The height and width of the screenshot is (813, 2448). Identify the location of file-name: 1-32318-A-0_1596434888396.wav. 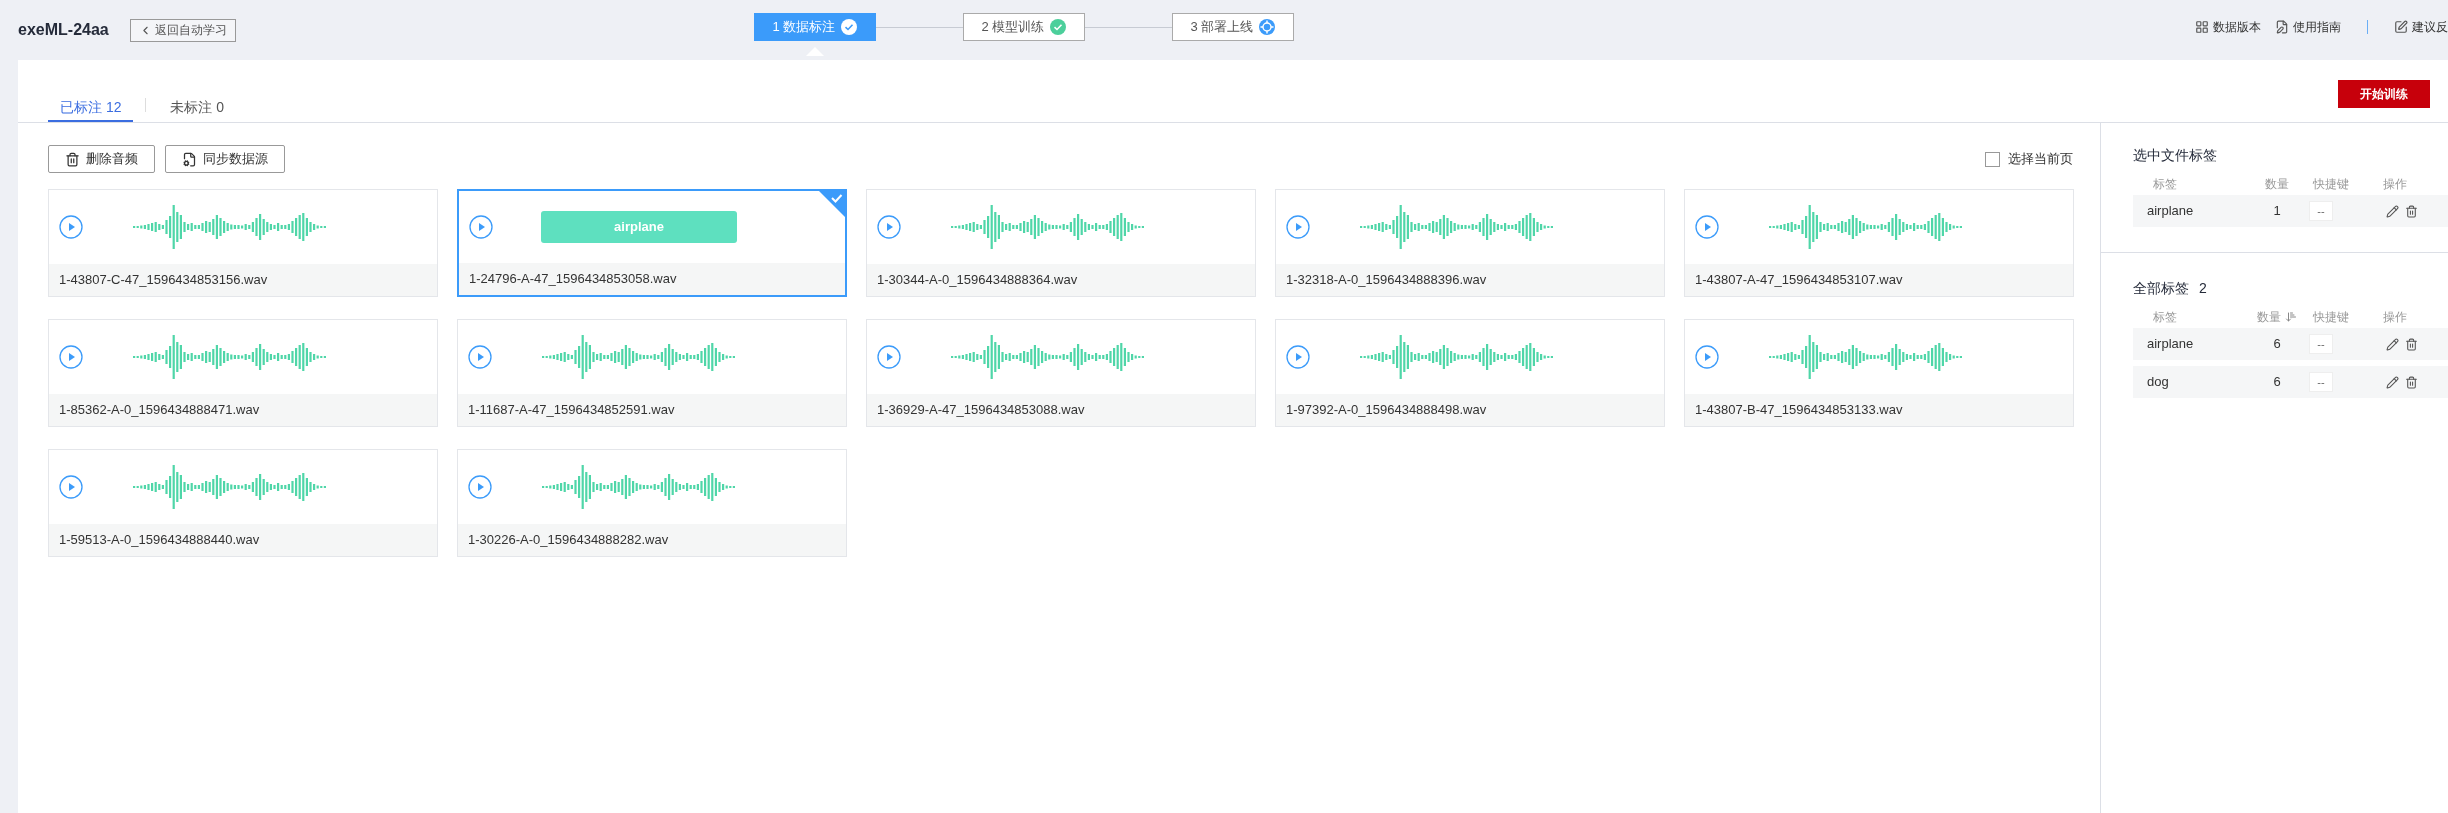
(1386, 280).